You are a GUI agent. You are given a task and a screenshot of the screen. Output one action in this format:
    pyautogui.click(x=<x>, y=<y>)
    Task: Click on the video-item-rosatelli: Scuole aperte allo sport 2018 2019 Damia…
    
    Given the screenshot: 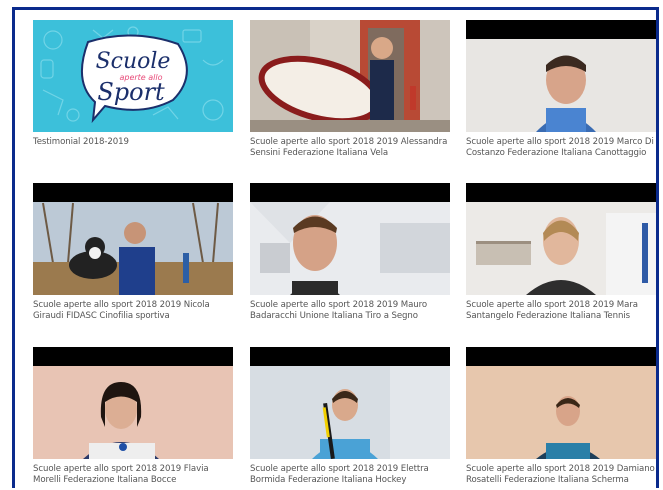 What is the action you would take?
    pyautogui.click(x=561, y=416)
    